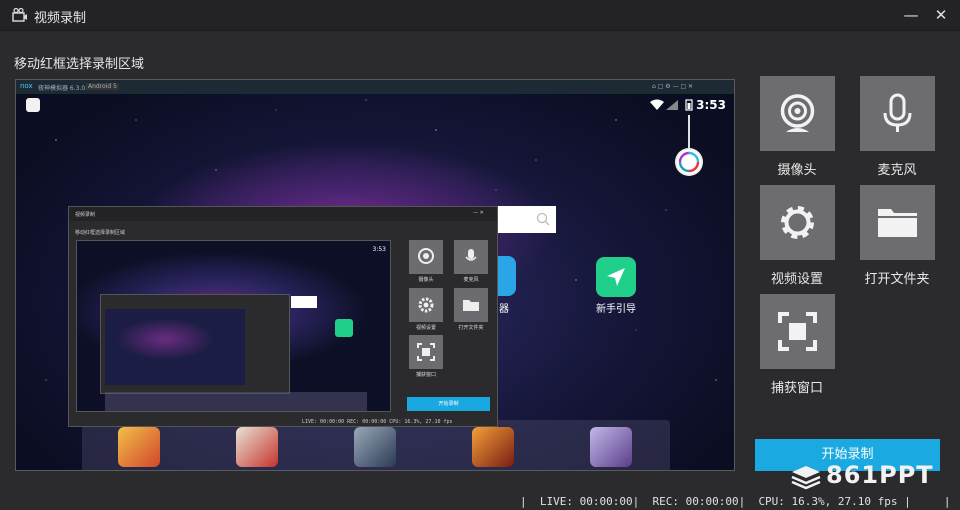 The width and height of the screenshot is (960, 510). Describe the element at coordinates (426, 305) in the screenshot. I see `nested-tile-settings` at that location.